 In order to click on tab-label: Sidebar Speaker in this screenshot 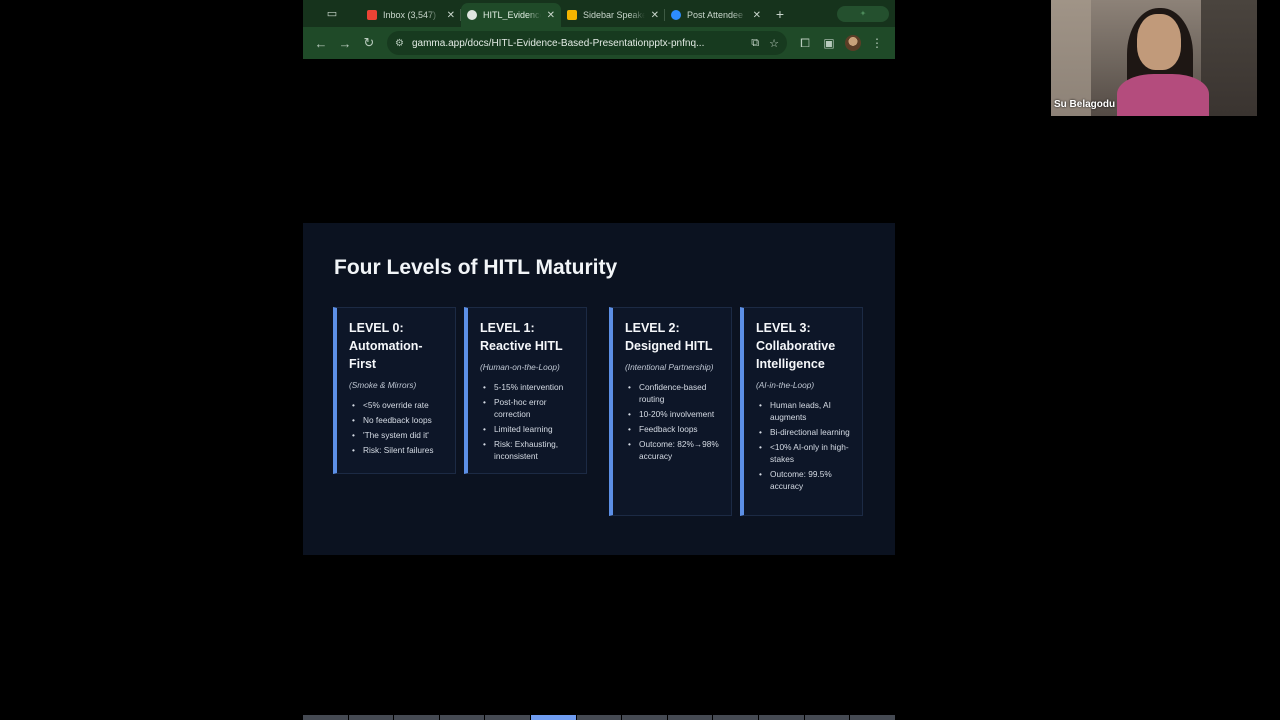, I will do `click(614, 15)`.